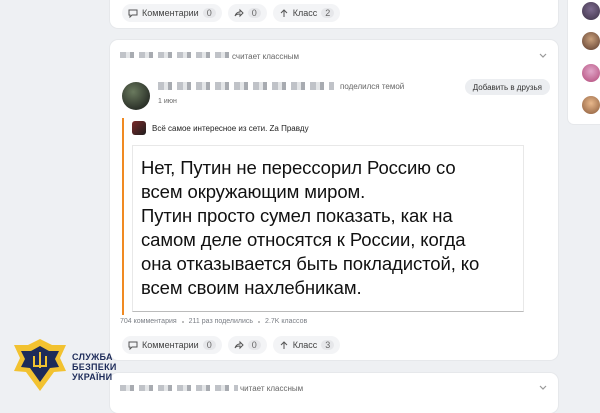  I want to click on sbu-text-line2: БЕЗПЕКИ, so click(94, 367).